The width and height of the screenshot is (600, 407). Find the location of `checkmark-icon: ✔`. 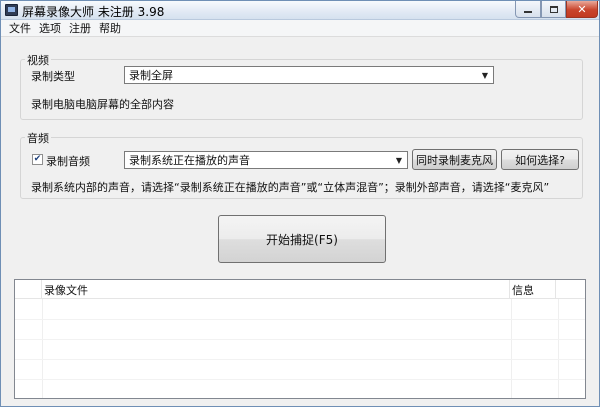

checkmark-icon: ✔ is located at coordinates (37, 159).